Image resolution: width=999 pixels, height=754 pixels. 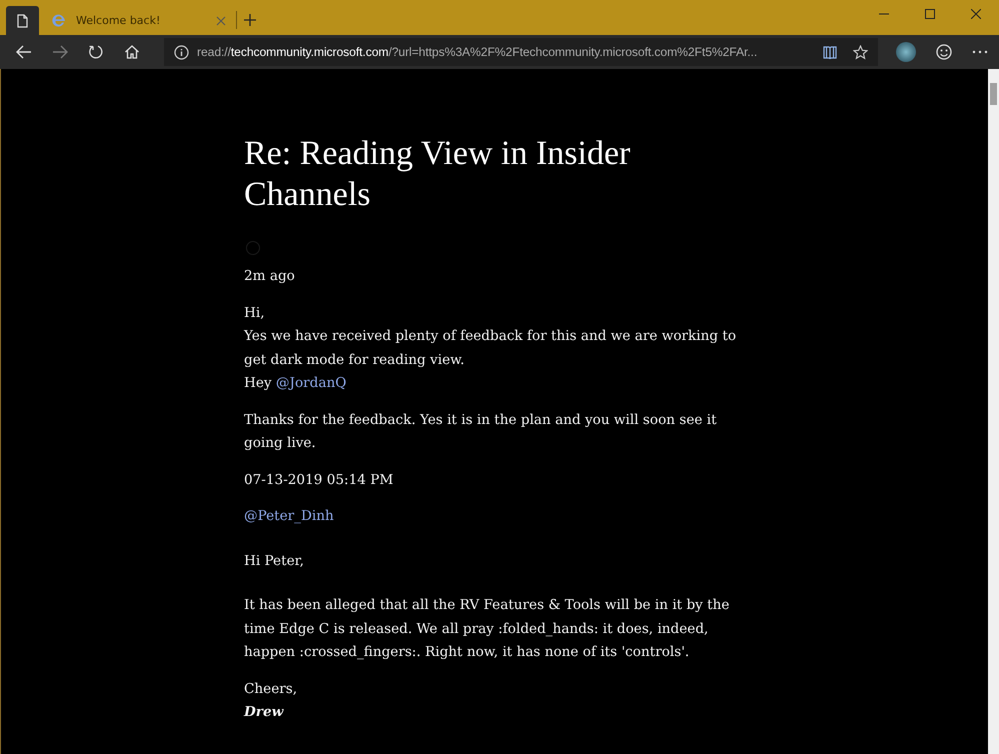 I want to click on home-icon, so click(x=132, y=52).